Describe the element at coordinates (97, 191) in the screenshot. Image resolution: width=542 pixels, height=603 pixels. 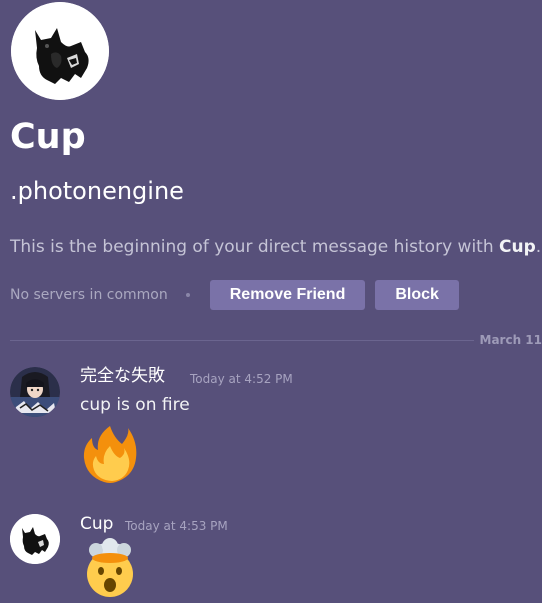
I see `profile-username: .photonengine` at that location.